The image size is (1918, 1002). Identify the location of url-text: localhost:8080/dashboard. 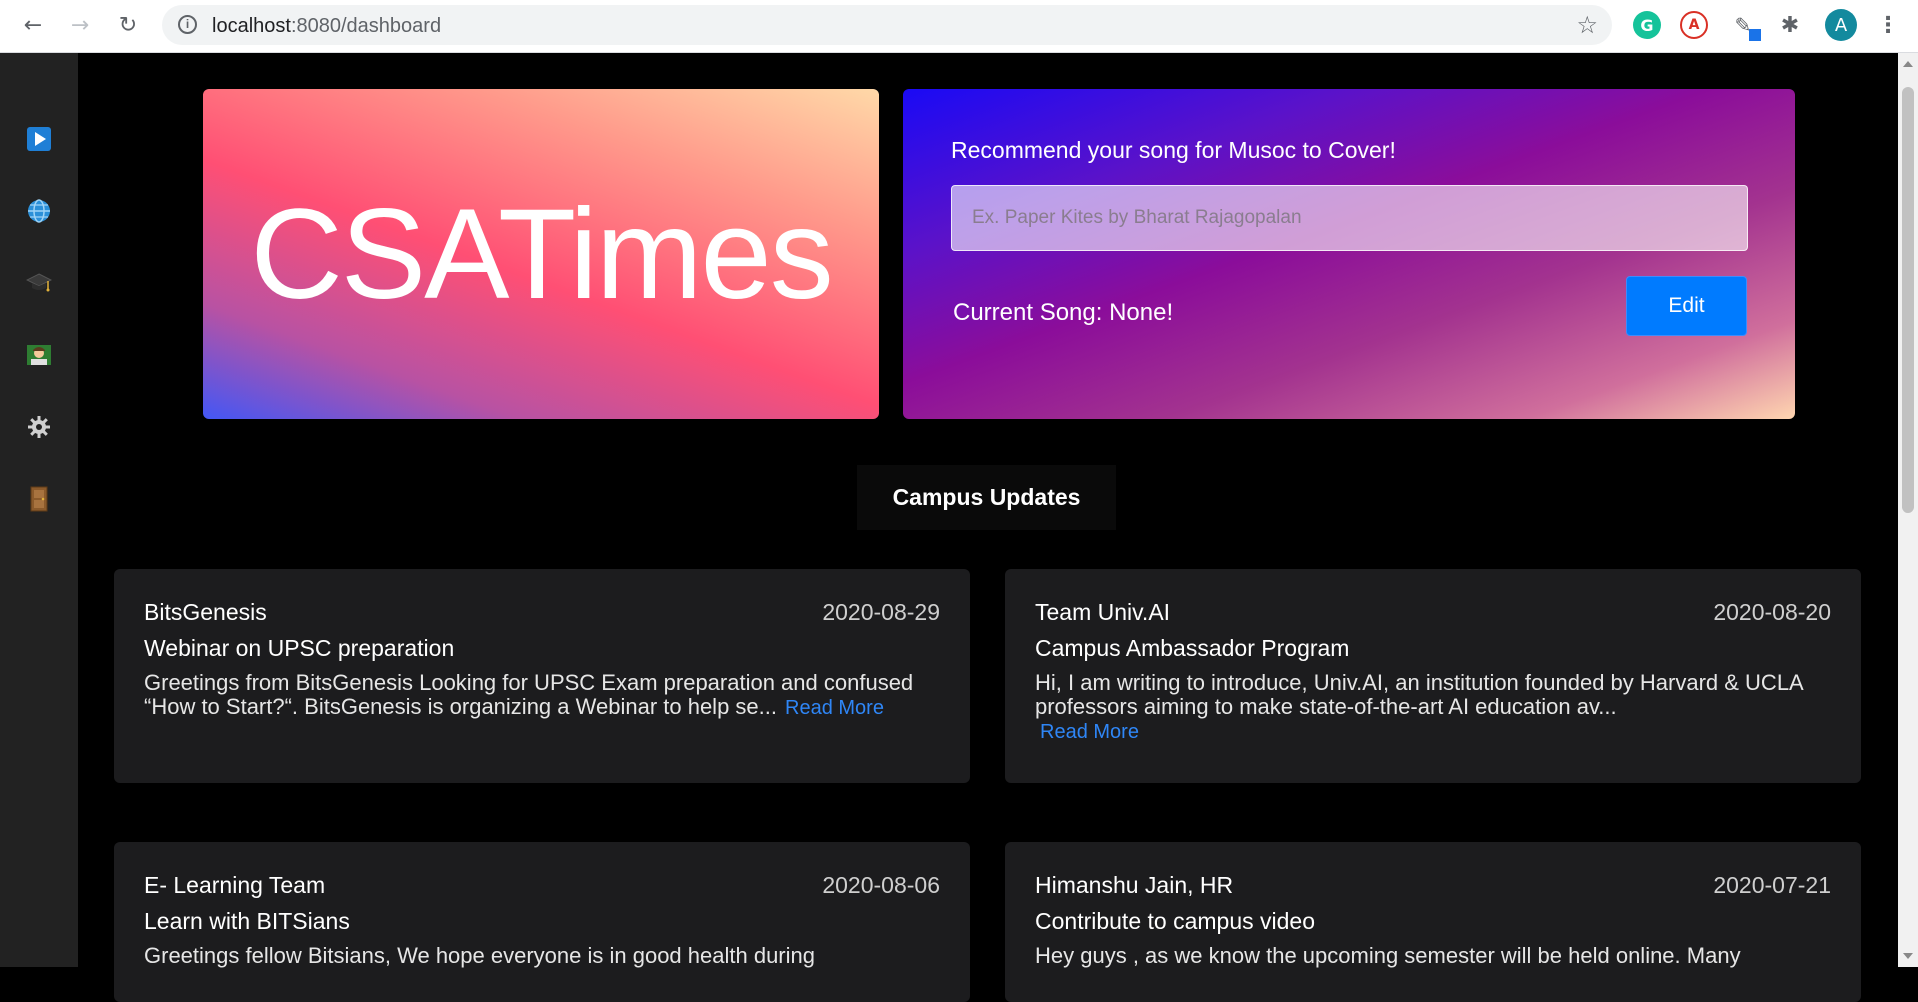
(326, 26).